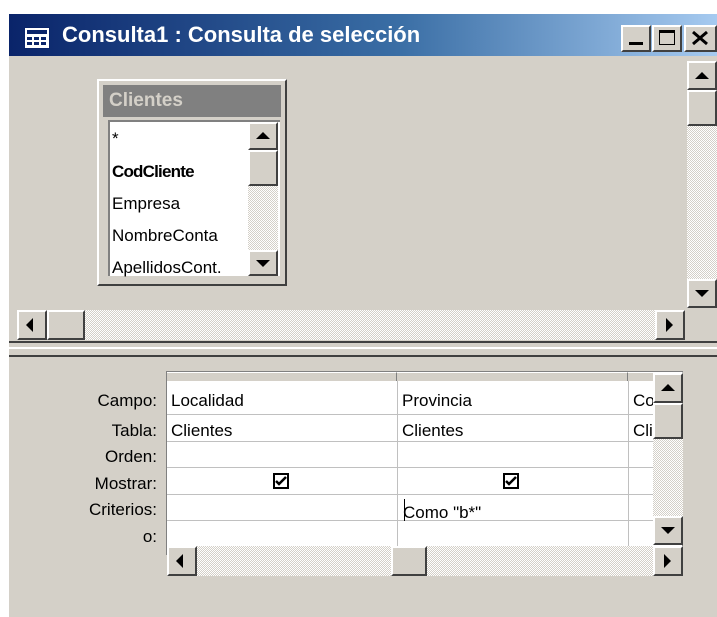 The width and height of the screenshot is (717, 617). Describe the element at coordinates (122, 509) in the screenshot. I see `row-label-criterios: Criterios:` at that location.